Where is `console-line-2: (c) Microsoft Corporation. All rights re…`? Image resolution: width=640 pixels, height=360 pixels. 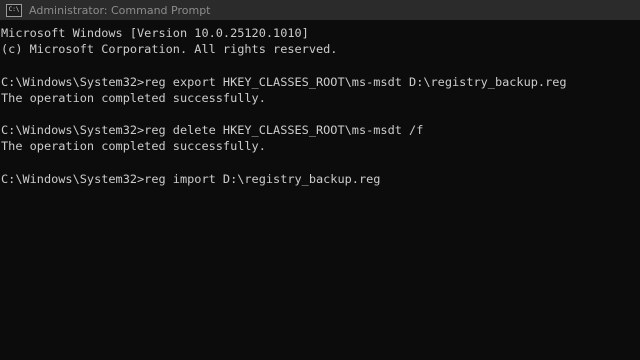 console-line-2: (c) Microsoft Corporation. All rights re… is located at coordinates (169, 49).